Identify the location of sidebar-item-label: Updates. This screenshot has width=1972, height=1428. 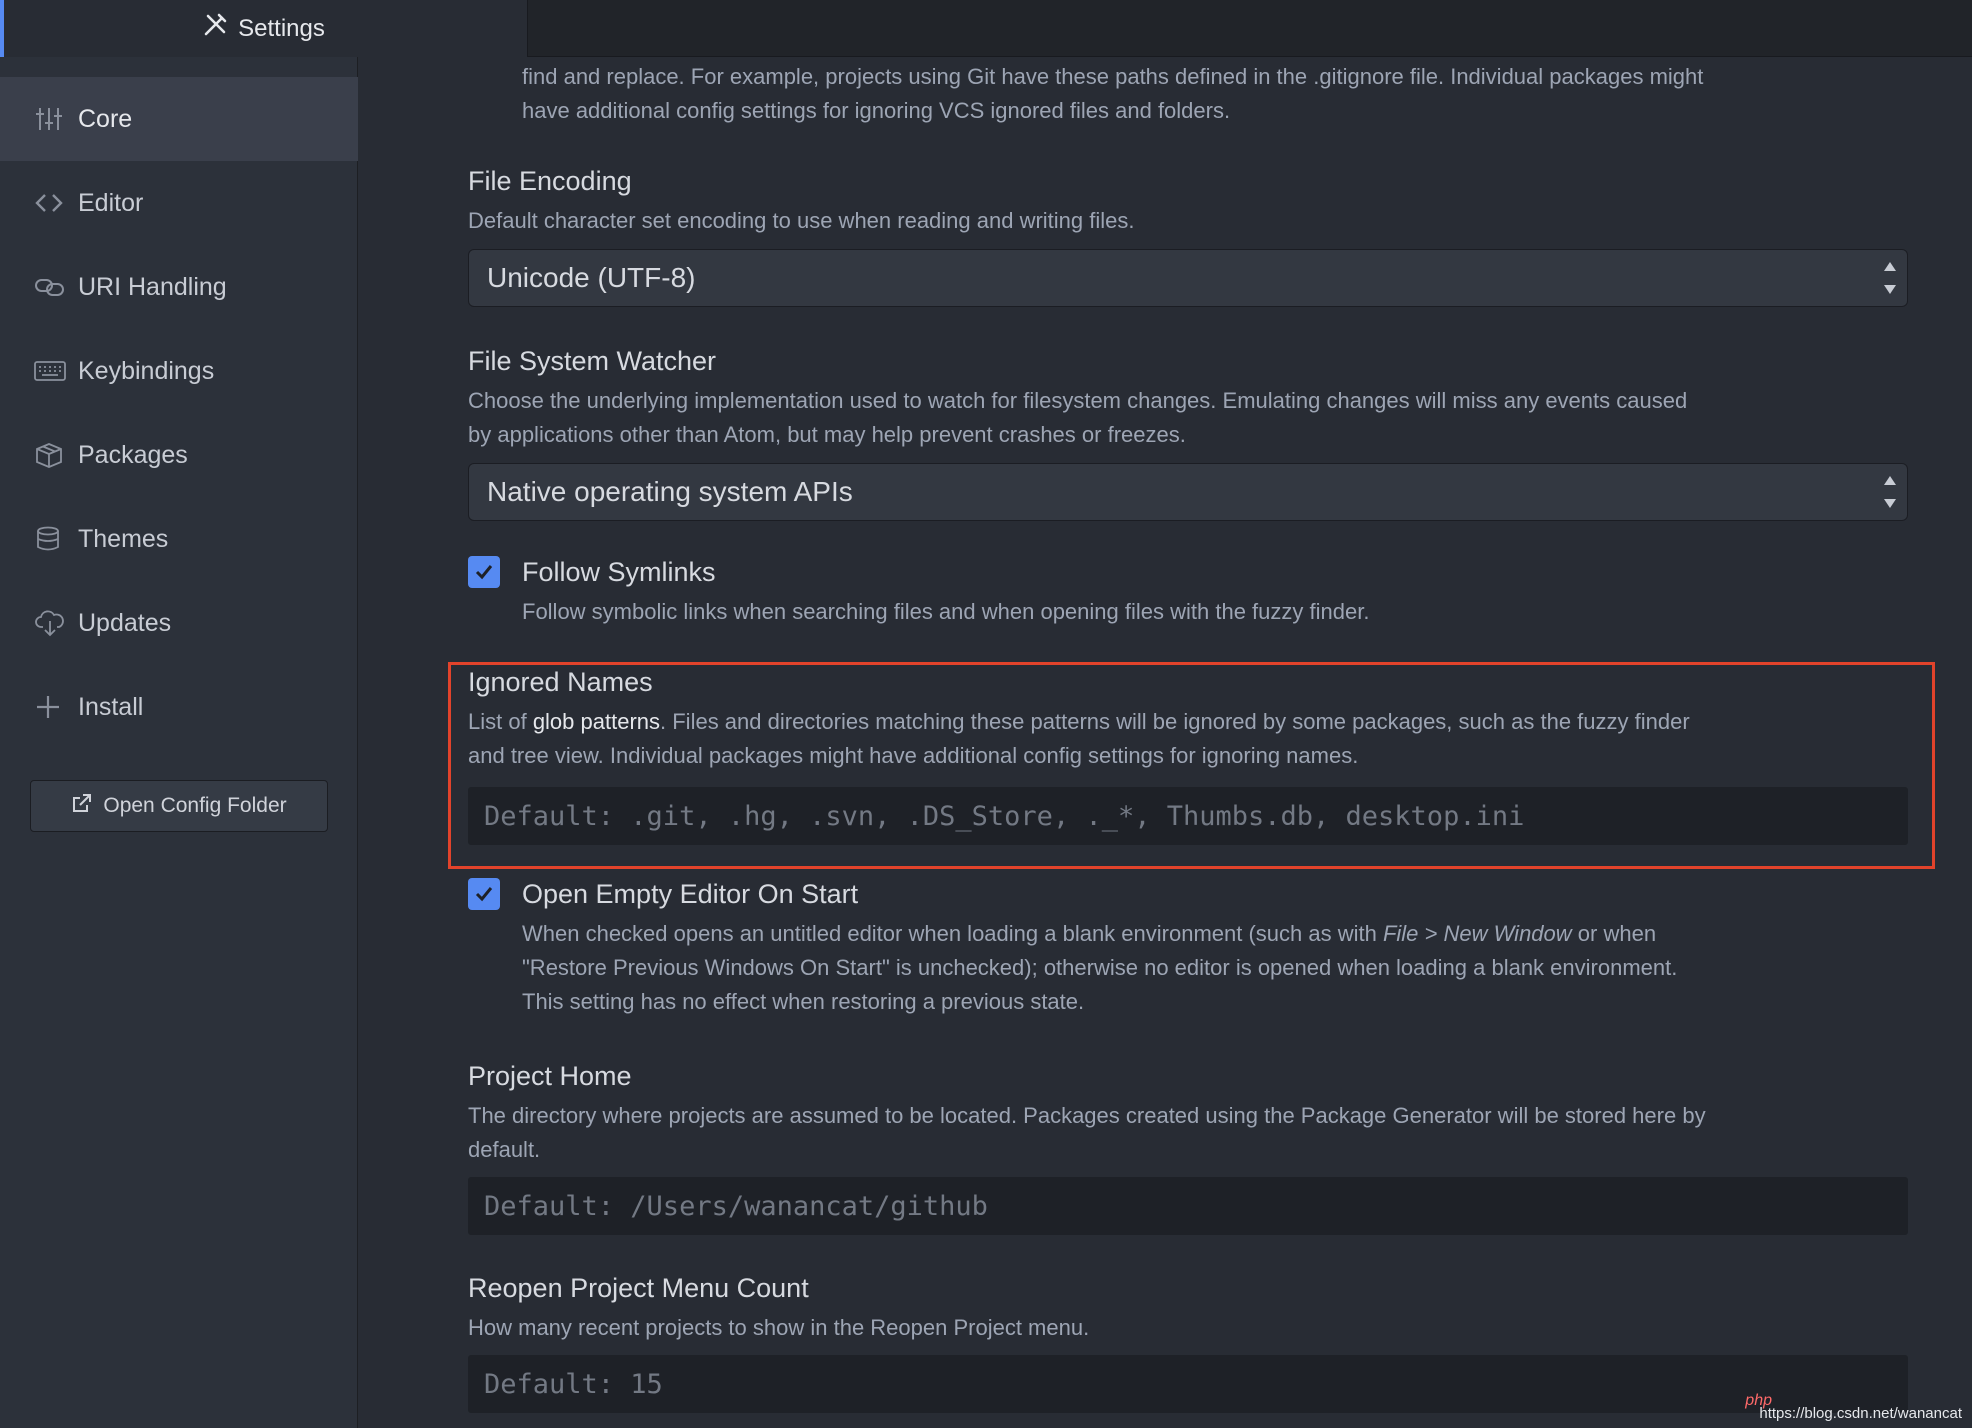
(125, 622).